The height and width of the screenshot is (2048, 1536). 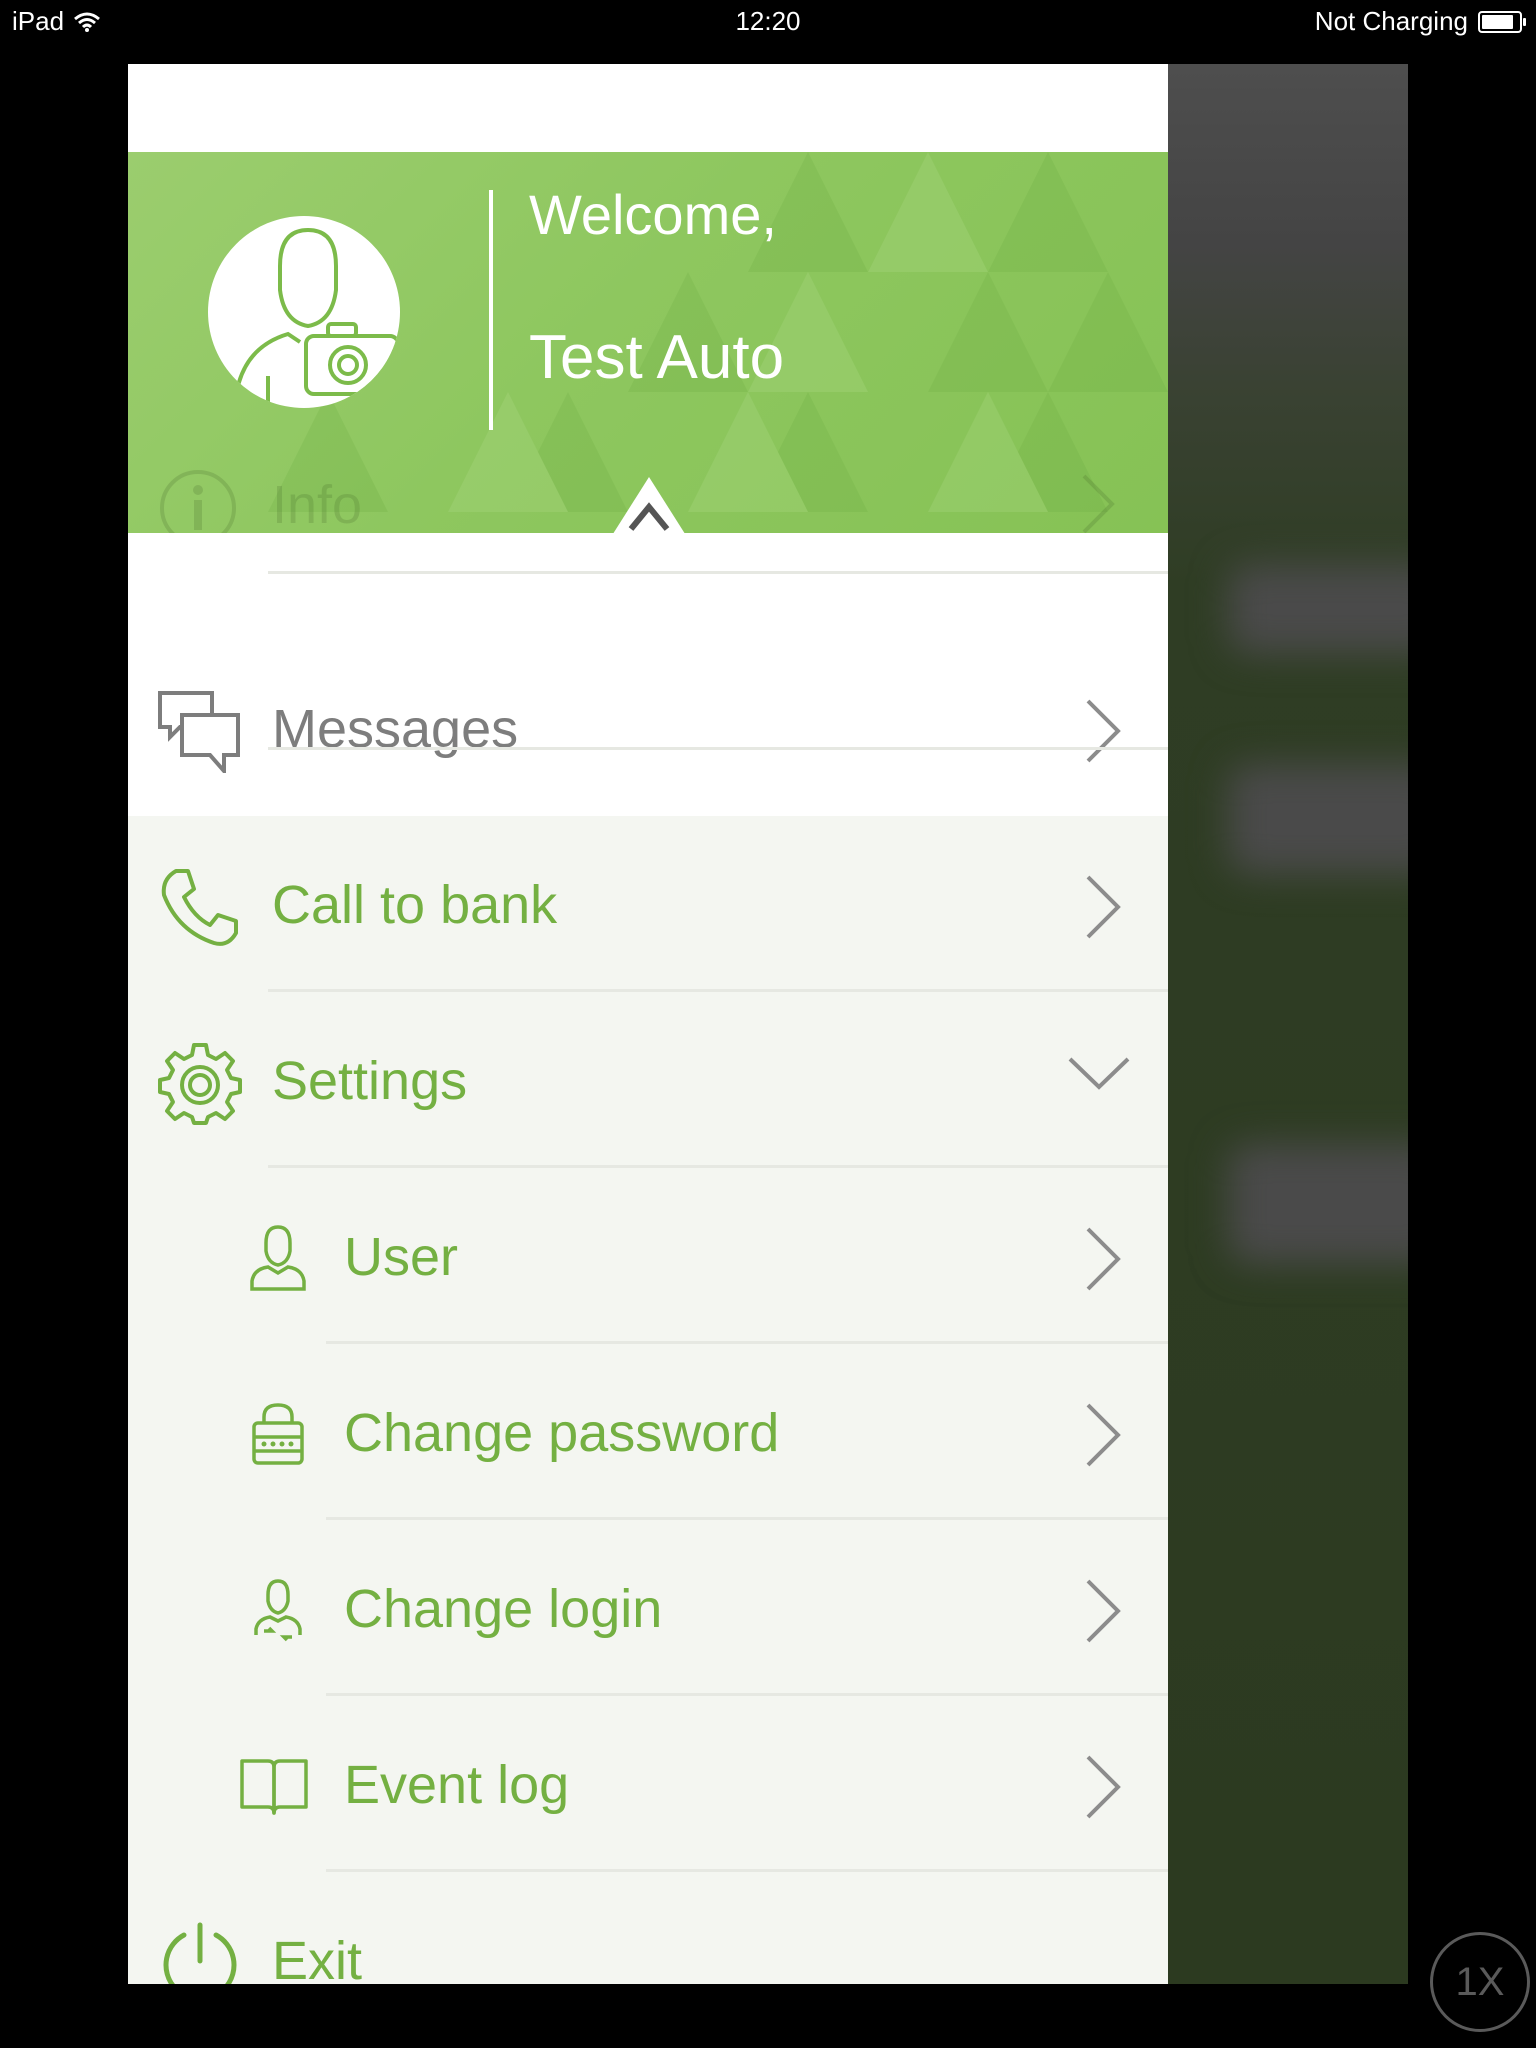 I want to click on speed-badge: 1X, so click(x=1480, y=1982).